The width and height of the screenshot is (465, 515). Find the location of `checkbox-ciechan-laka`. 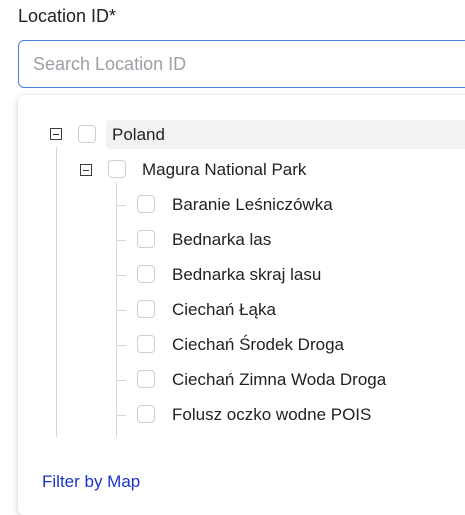

checkbox-ciechan-laka is located at coordinates (146, 309).